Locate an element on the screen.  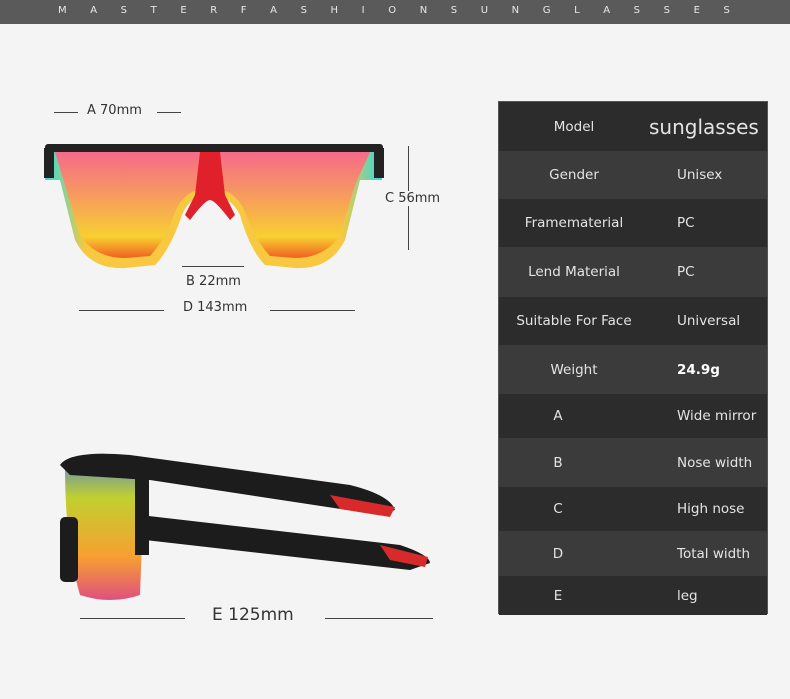
spec-row: B Nose width is located at coordinates (633, 462).